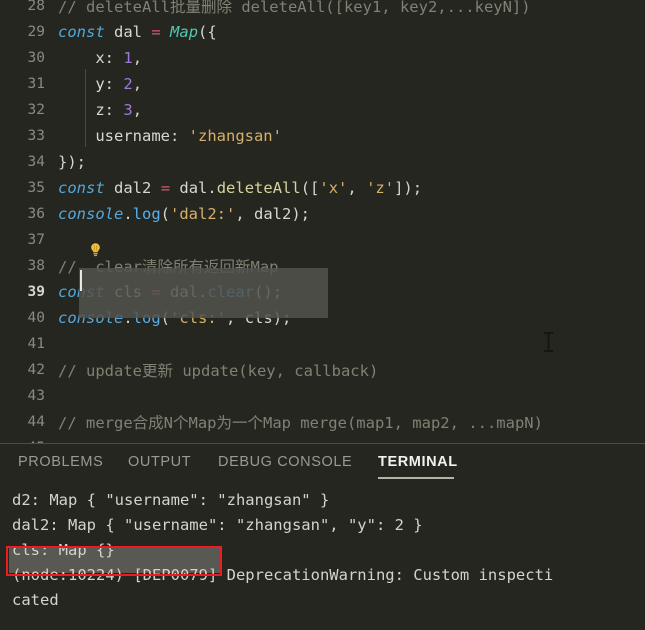 This screenshot has height=630, width=645. What do you see at coordinates (203, 214) in the screenshot?
I see `code-token: 'dal2:'` at bounding box center [203, 214].